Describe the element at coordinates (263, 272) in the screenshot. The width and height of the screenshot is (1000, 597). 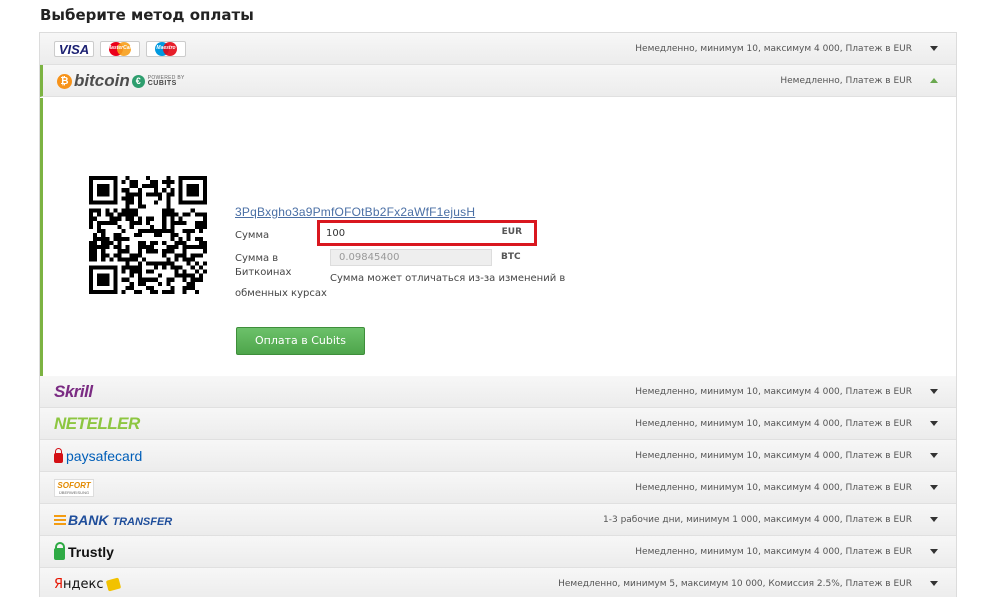
I see `btc-label-2: Биткоинах` at that location.